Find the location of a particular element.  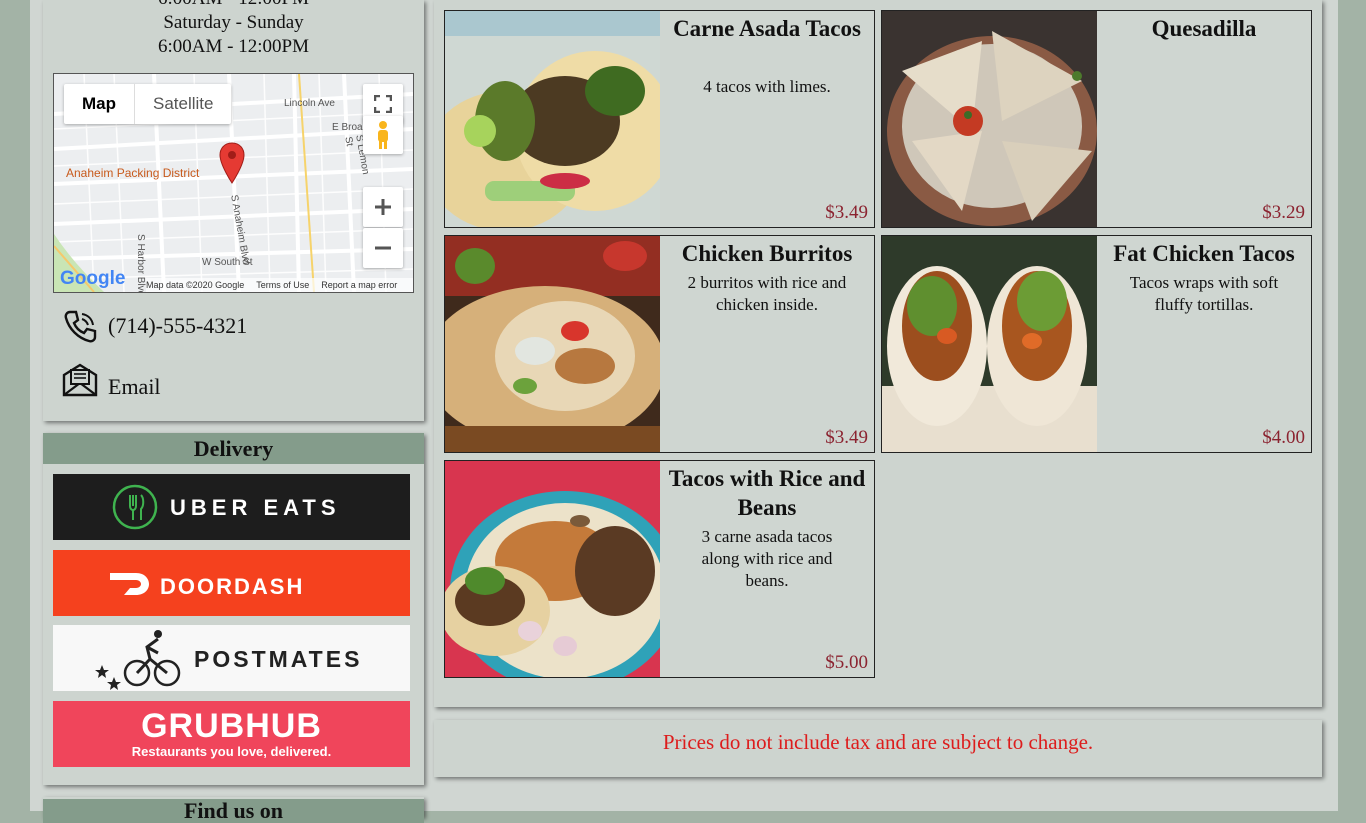

menu-card-quesadilla: Quesadilla $3.29 is located at coordinates (1096, 119).